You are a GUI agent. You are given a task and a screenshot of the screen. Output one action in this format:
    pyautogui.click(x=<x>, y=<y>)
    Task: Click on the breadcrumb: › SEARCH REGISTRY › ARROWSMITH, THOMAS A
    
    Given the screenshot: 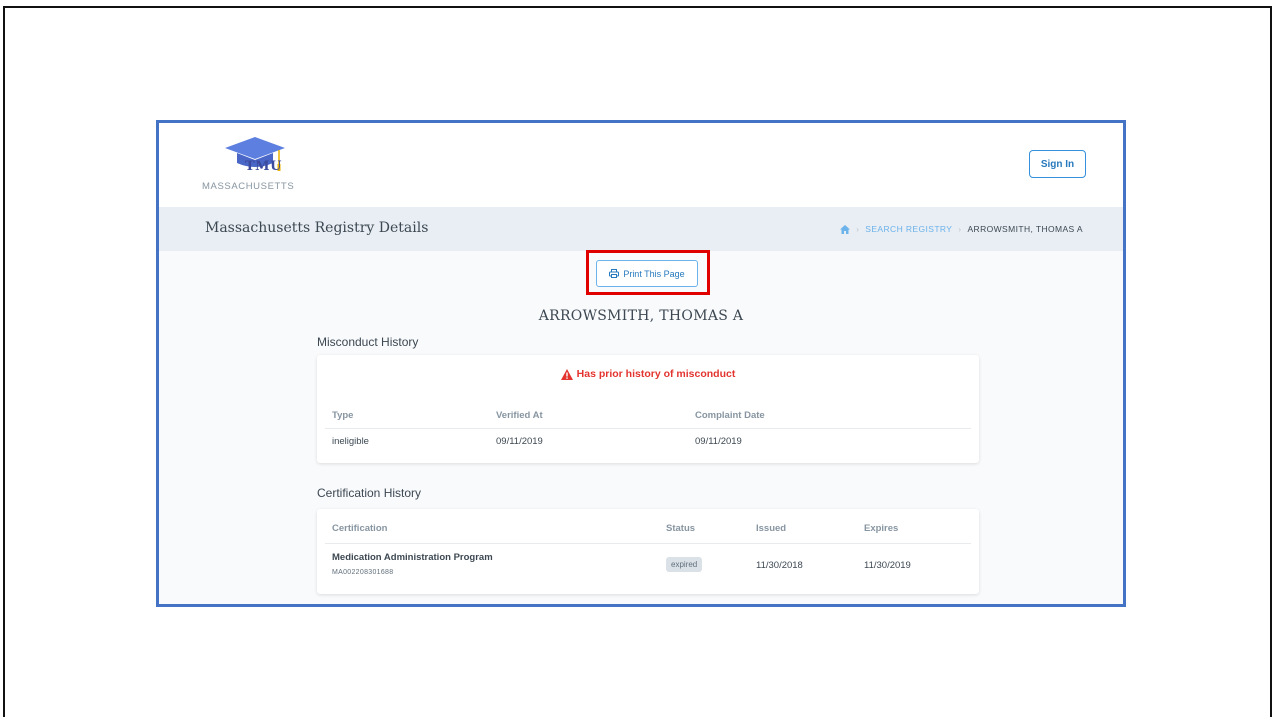 What is the action you would take?
    pyautogui.click(x=961, y=229)
    